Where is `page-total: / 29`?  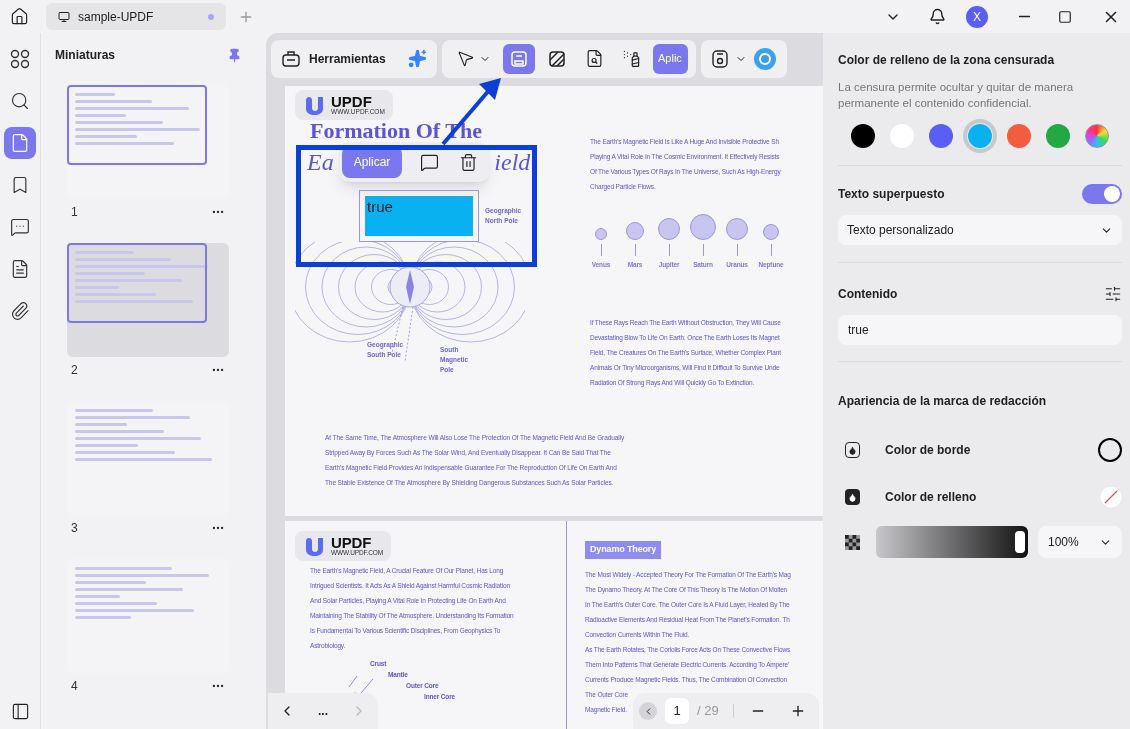 page-total: / 29 is located at coordinates (708, 711).